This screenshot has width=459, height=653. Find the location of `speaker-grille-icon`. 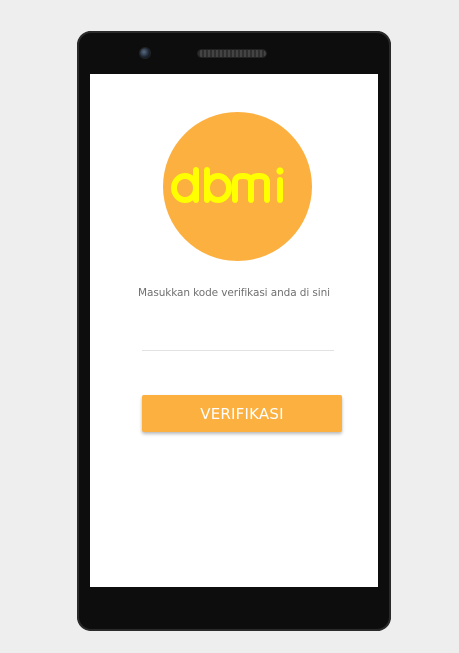

speaker-grille-icon is located at coordinates (232, 53).